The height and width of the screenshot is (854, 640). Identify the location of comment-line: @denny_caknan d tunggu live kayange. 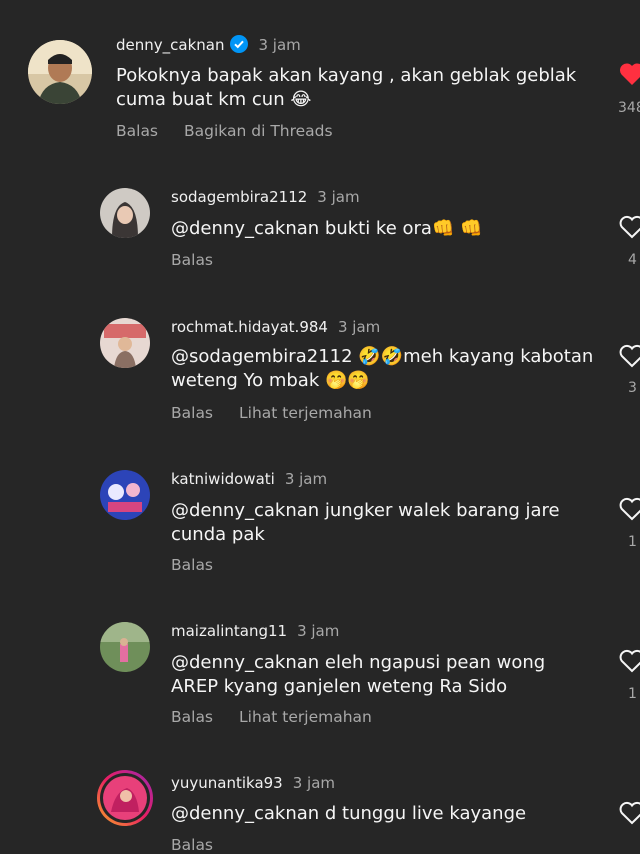
(349, 813).